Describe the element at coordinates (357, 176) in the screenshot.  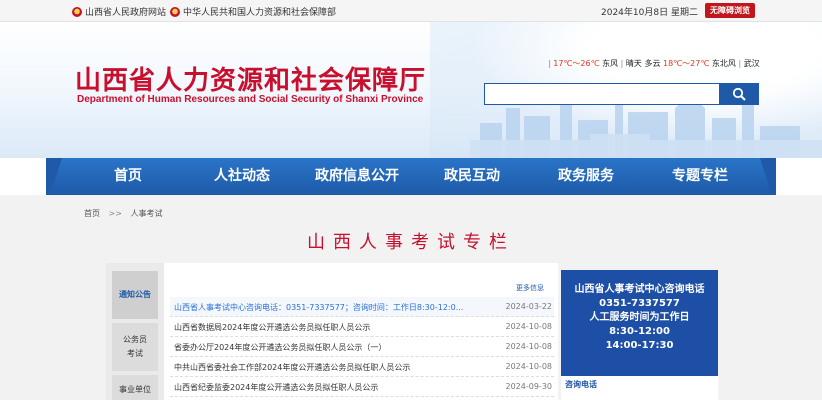
I see `nav-gov-info: 政府信息公开` at that location.